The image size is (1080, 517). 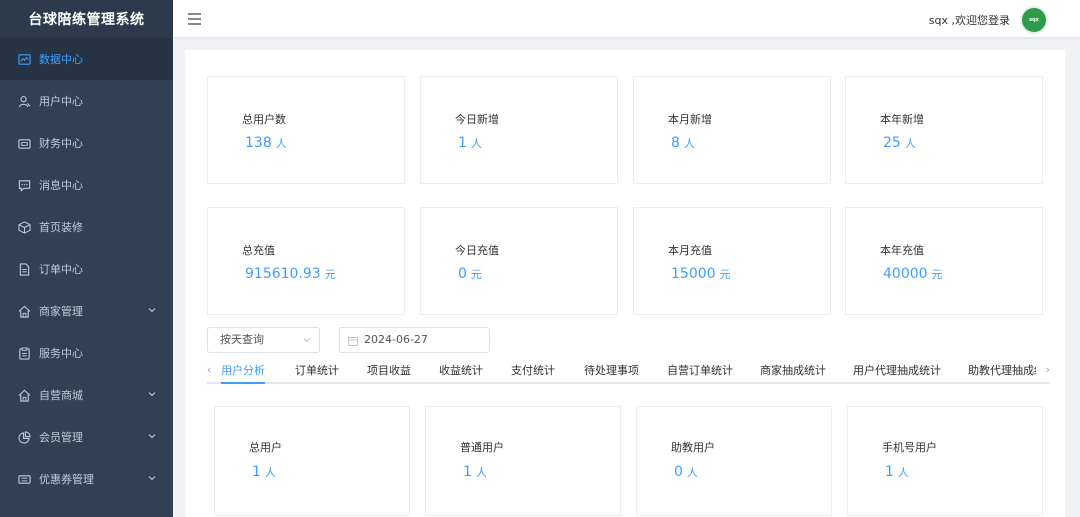 I want to click on dashboard-icon, so click(x=24, y=59).